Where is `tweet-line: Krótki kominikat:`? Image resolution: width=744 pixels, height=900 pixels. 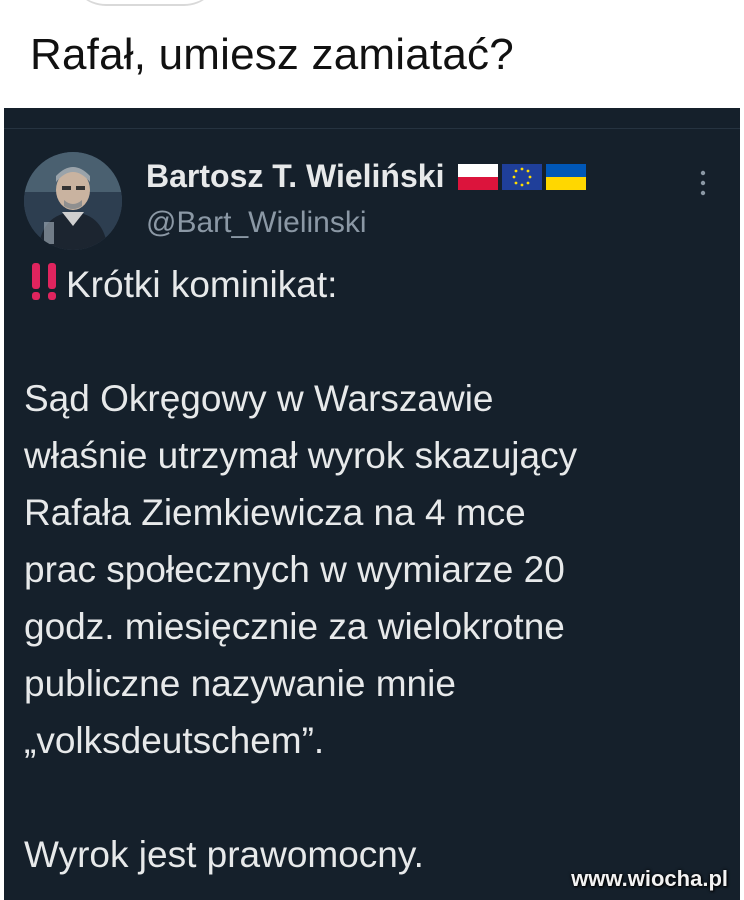
tweet-line: Krótki kominikat: is located at coordinates (374, 284).